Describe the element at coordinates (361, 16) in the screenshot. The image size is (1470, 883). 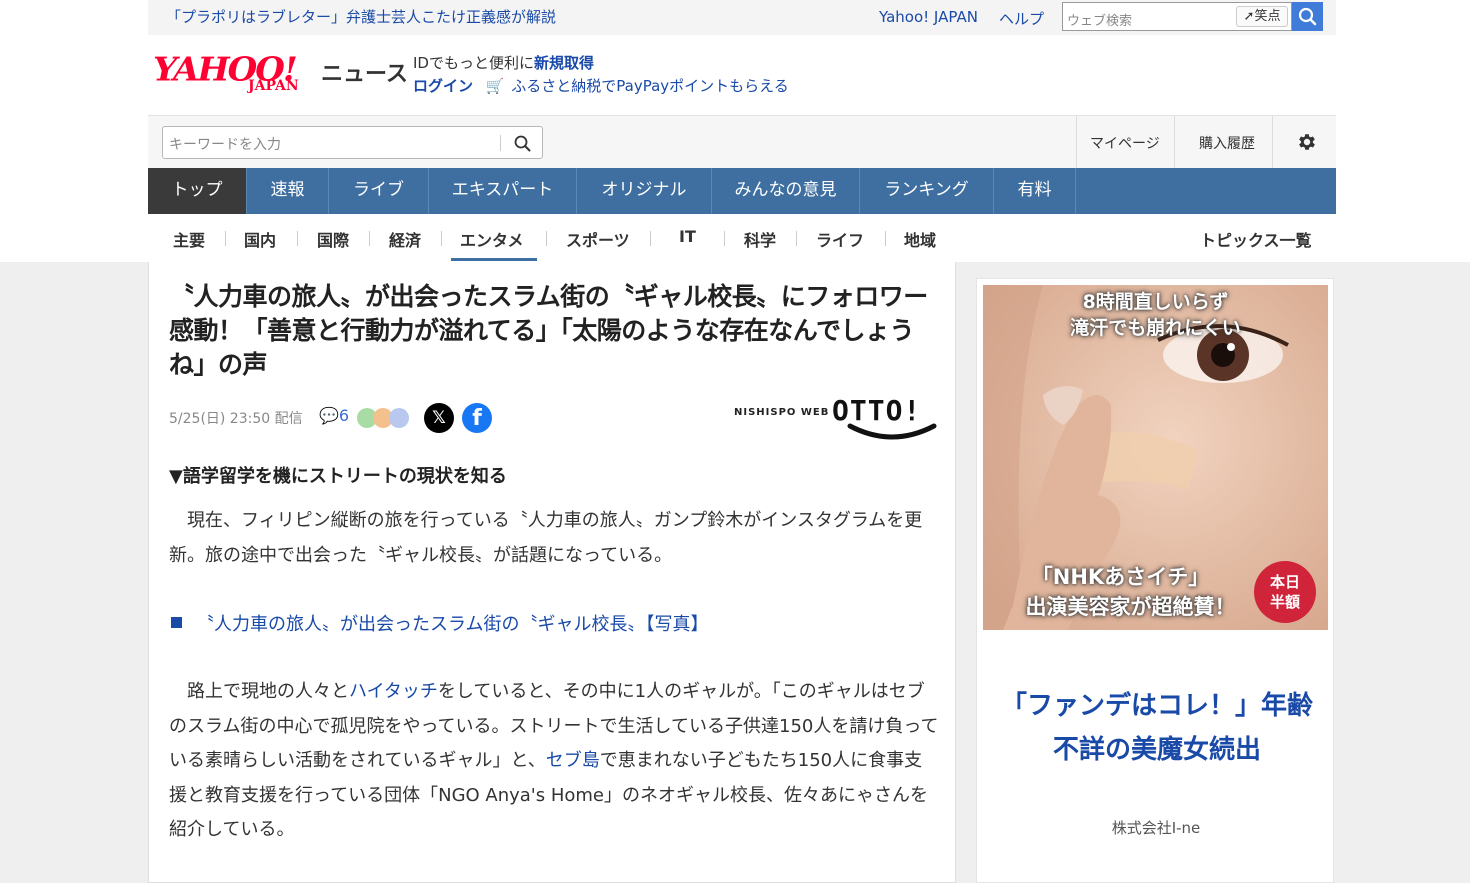
I see `top-headline-link: 「プラポリはラブレター」弁護士芸人こたけ正義感が解説` at that location.